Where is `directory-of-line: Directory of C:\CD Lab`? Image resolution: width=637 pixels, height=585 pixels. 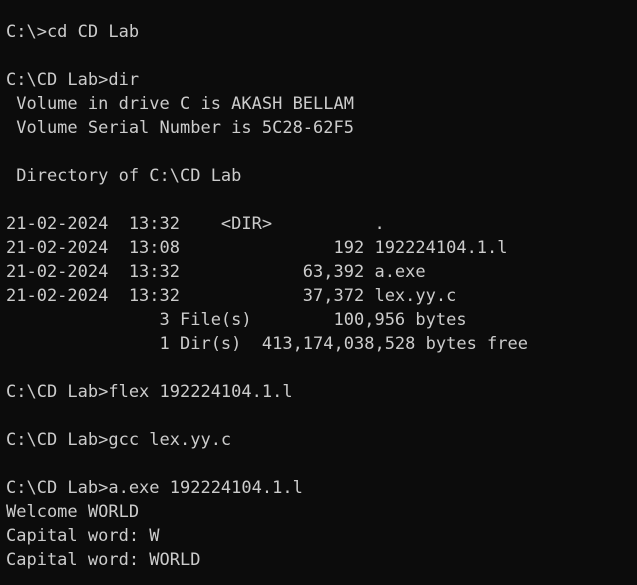
directory-of-line: Directory of C:\CD Lab is located at coordinates (124, 176).